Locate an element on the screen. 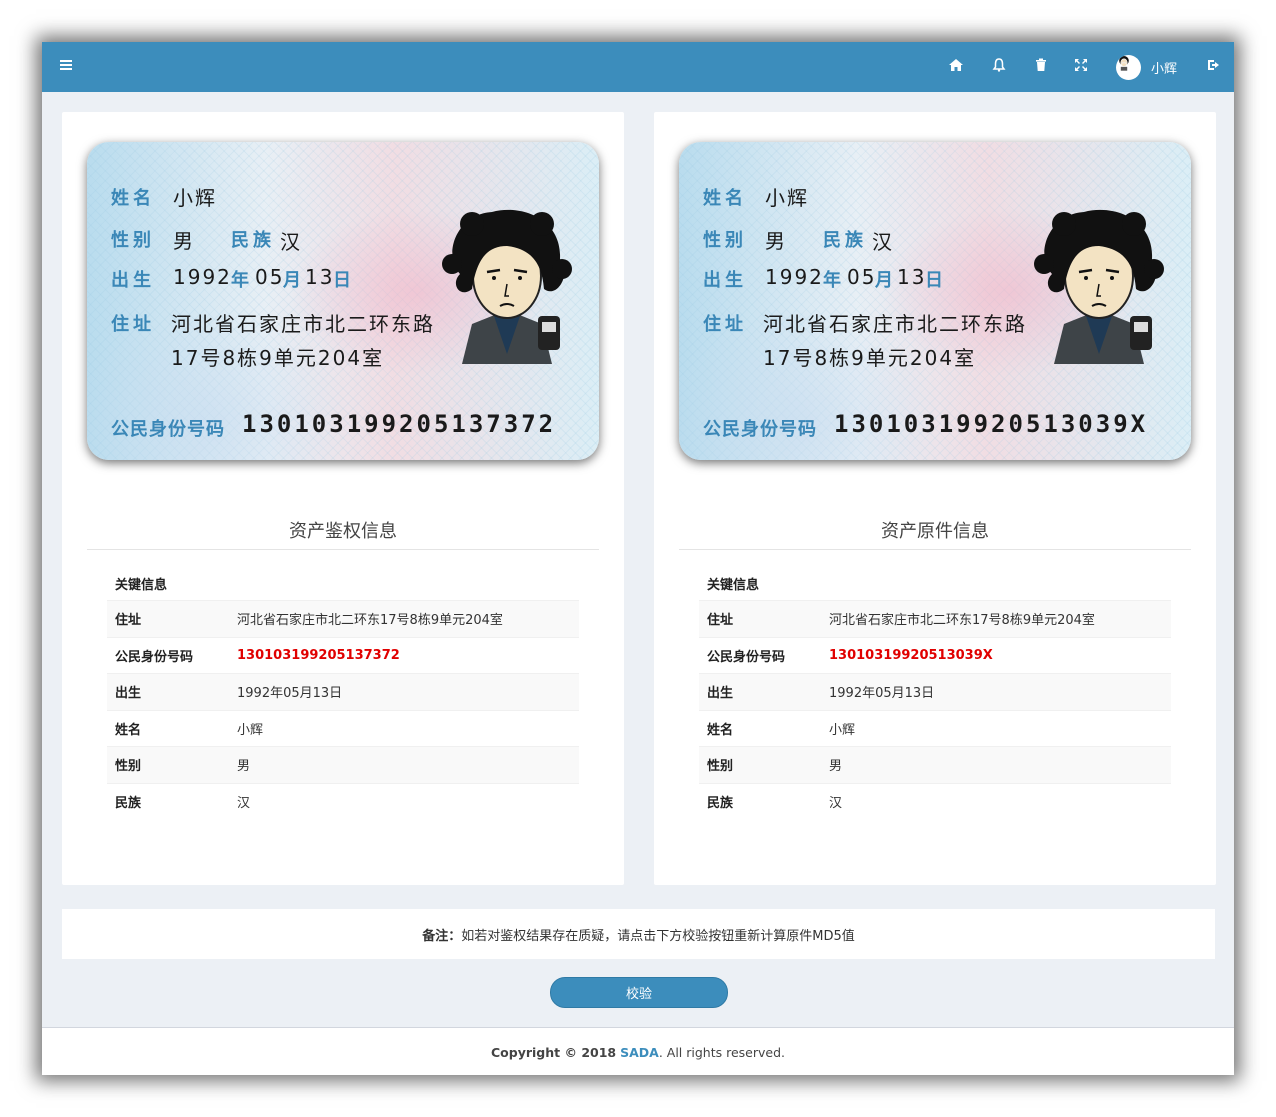 This screenshot has width=1276, height=1117. table-row: 公民身份号码 13010319920513039X is located at coordinates (935, 655).